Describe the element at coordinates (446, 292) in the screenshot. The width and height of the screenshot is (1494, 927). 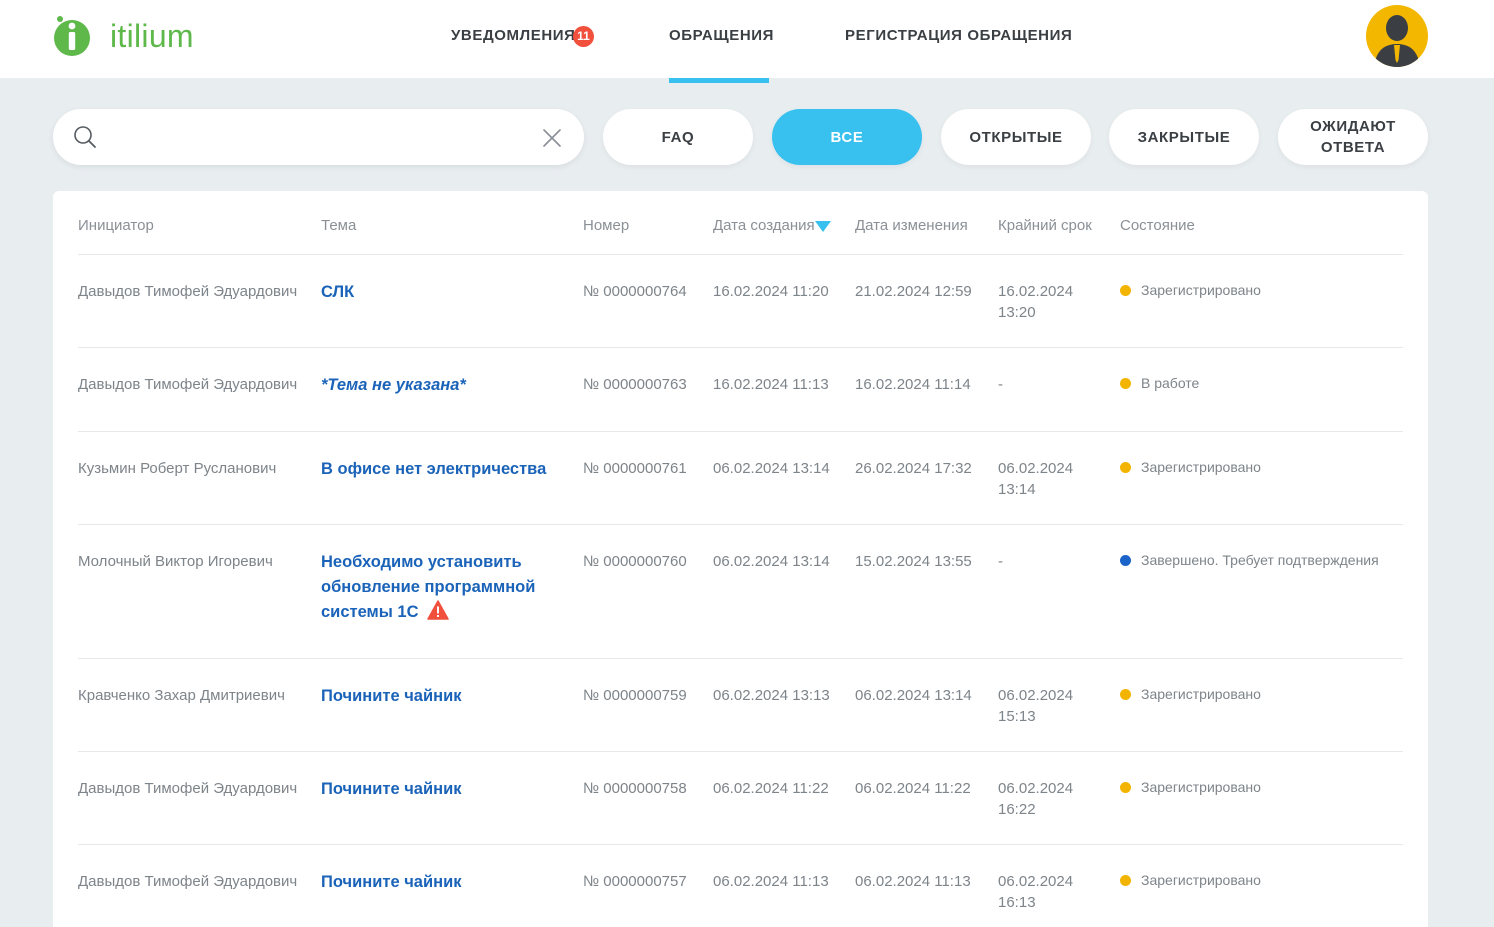
I see `row-topic-link: СЛК` at that location.